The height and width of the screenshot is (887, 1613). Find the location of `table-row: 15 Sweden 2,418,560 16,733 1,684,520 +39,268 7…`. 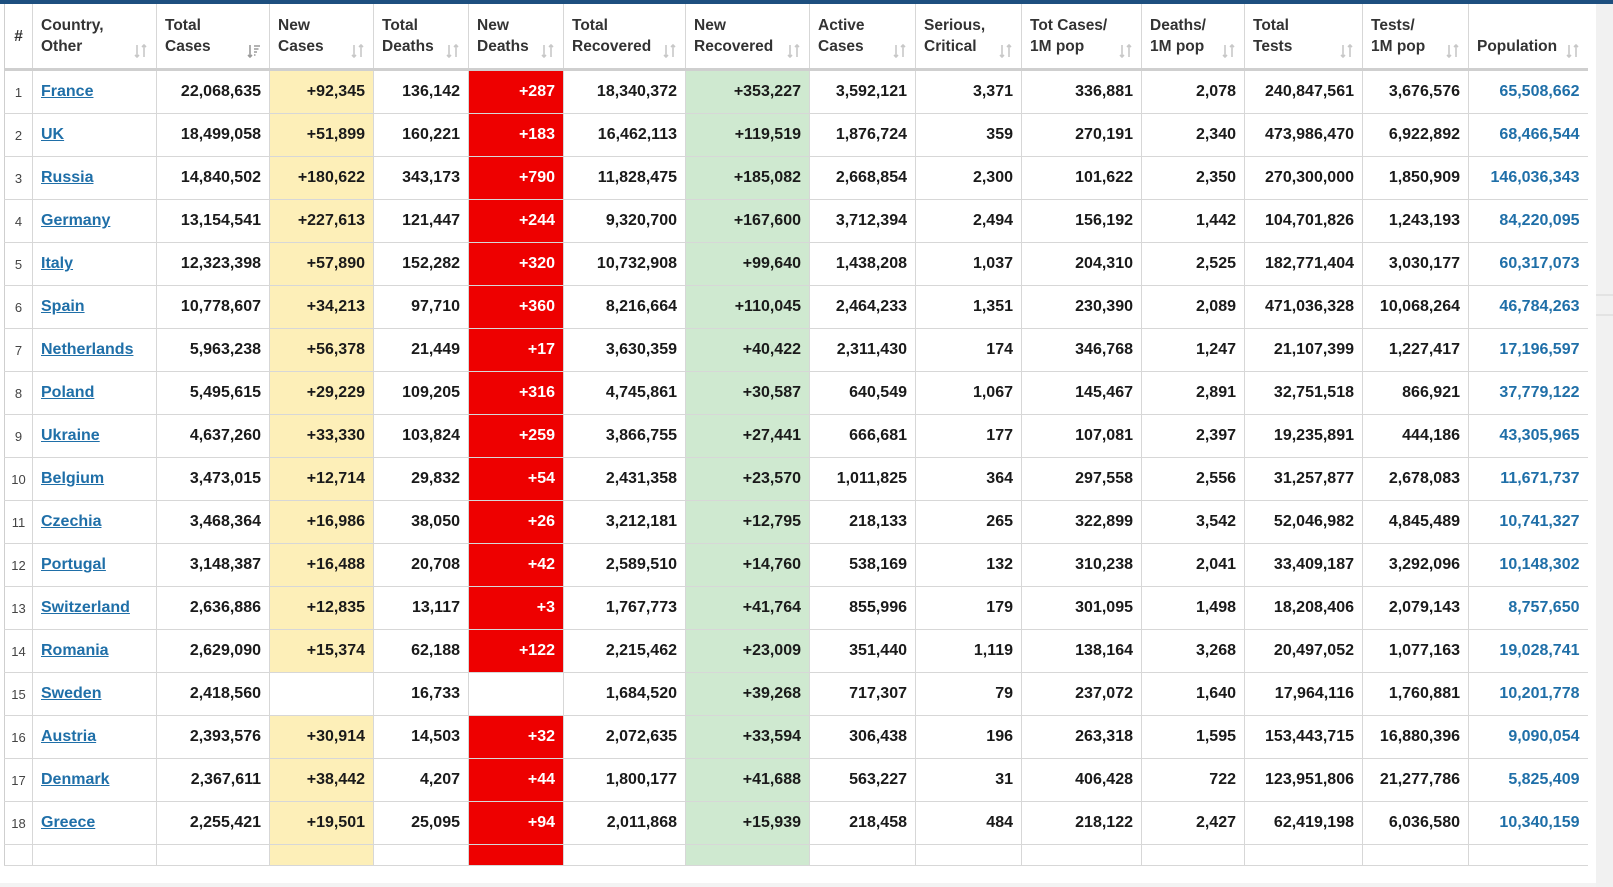

table-row: 15 Sweden 2,418,560 16,733 1,684,520 +39,268 7… is located at coordinates (796, 694).